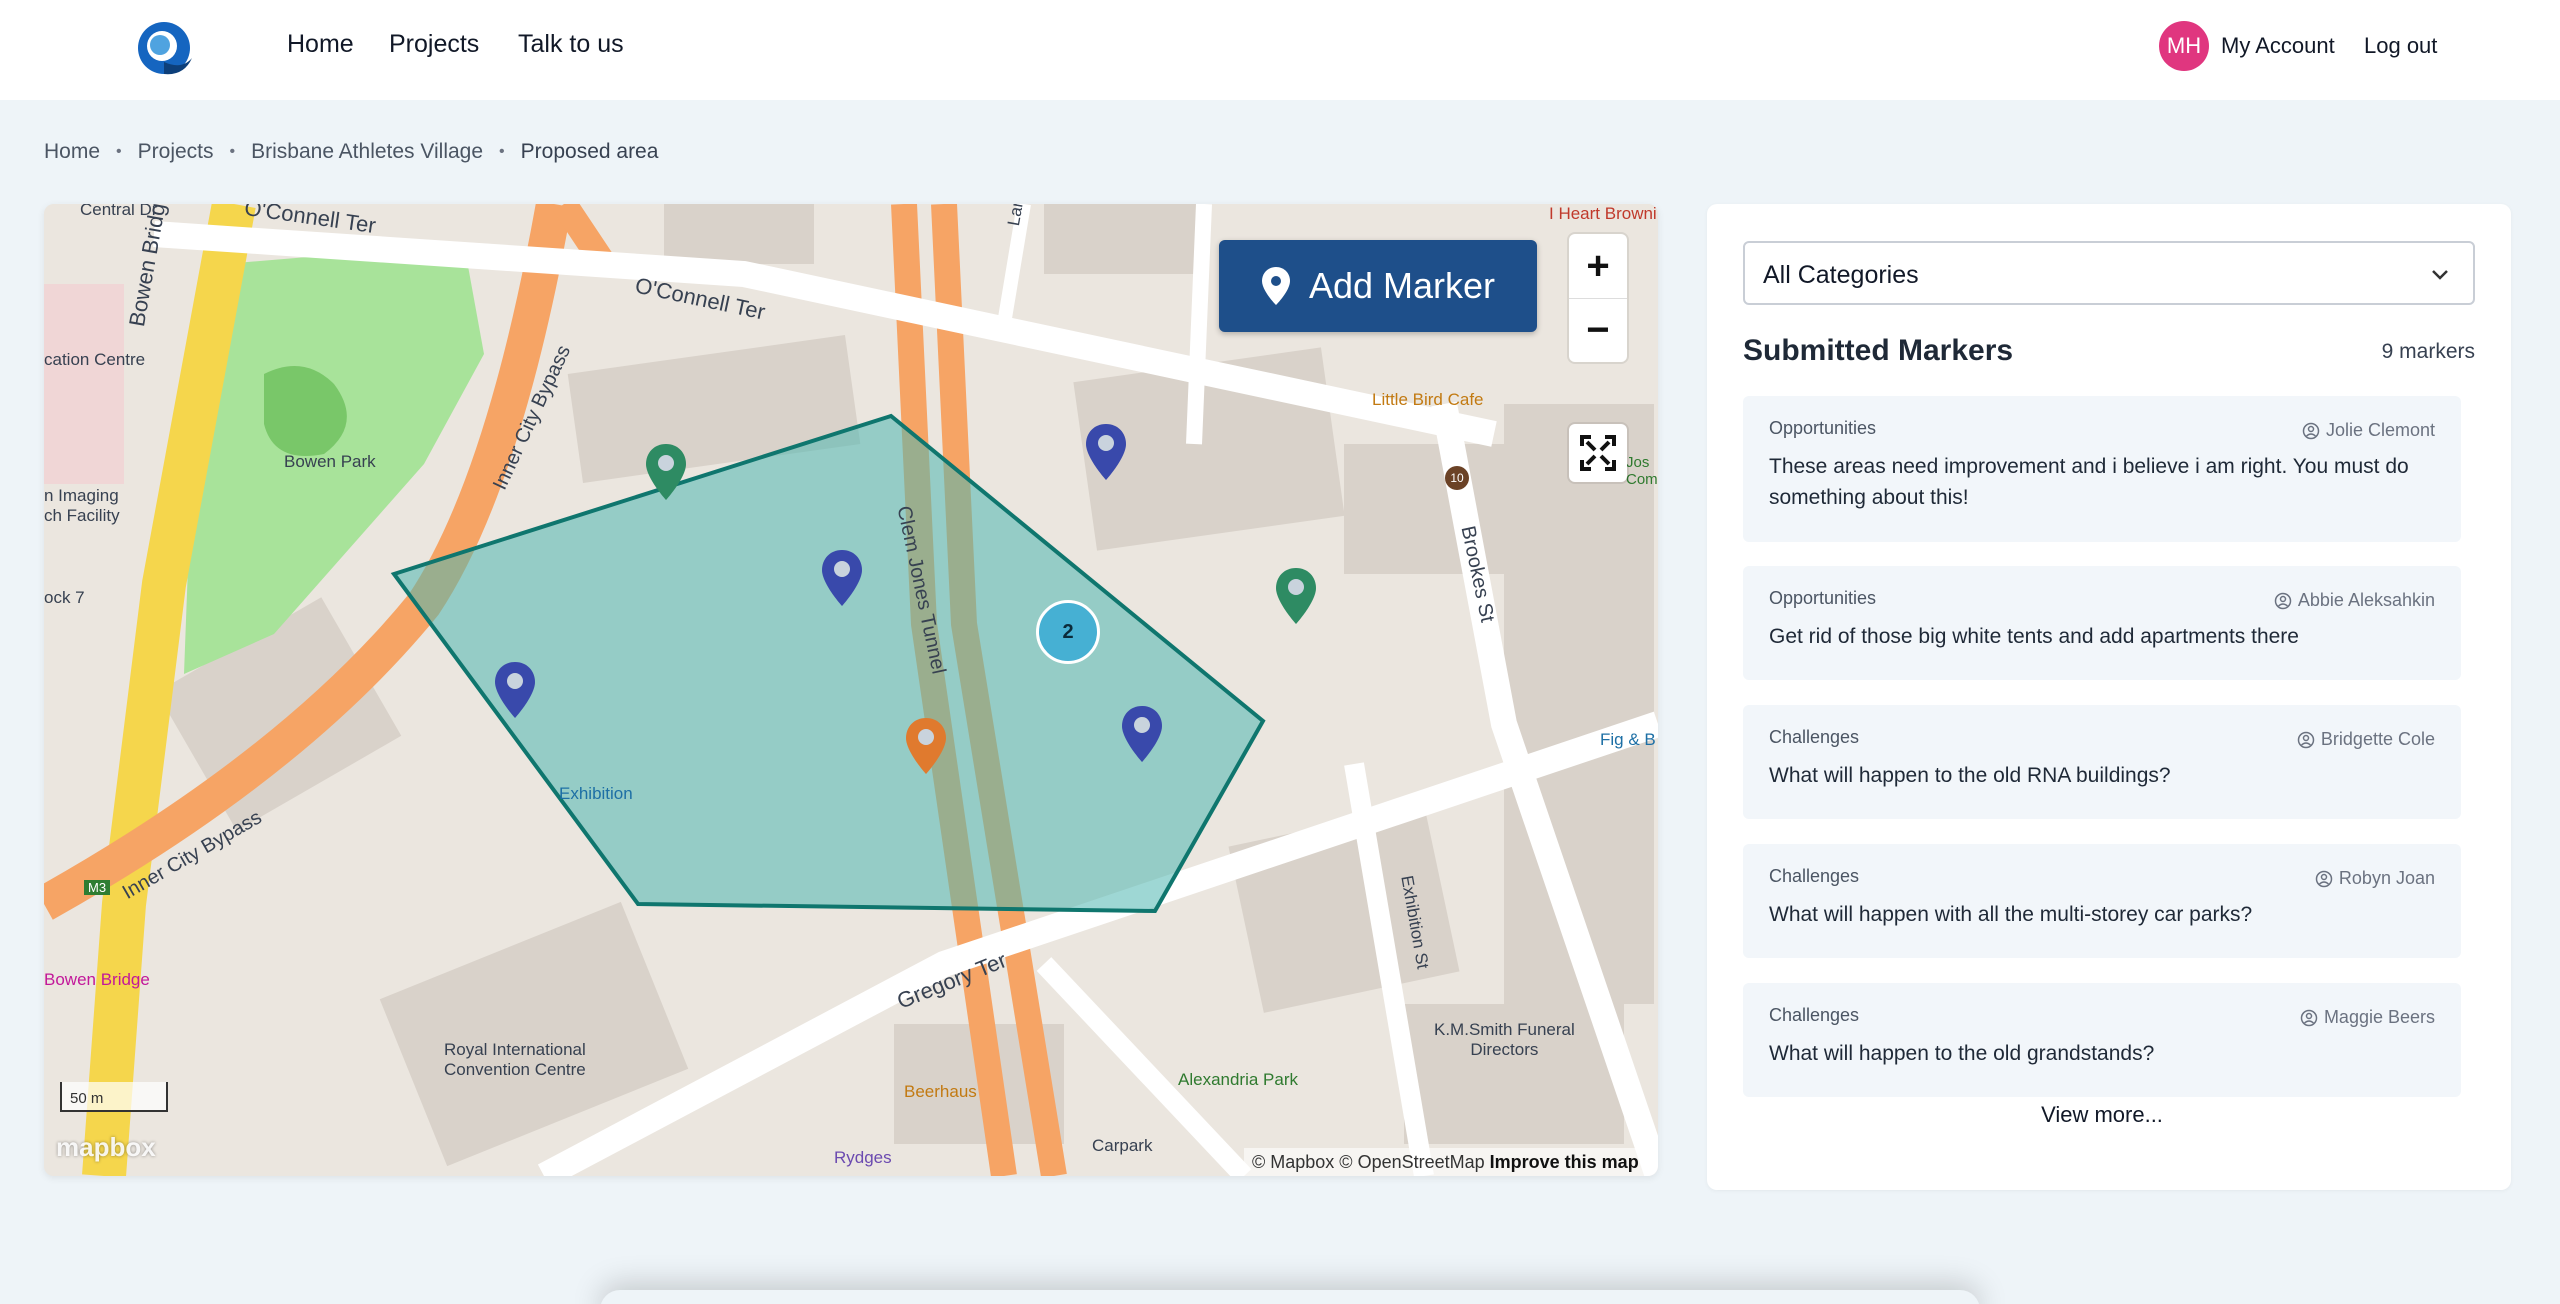 The width and height of the screenshot is (2560, 1304). Describe the element at coordinates (72, 152) in the screenshot. I see `breadcrumb-home: Home` at that location.